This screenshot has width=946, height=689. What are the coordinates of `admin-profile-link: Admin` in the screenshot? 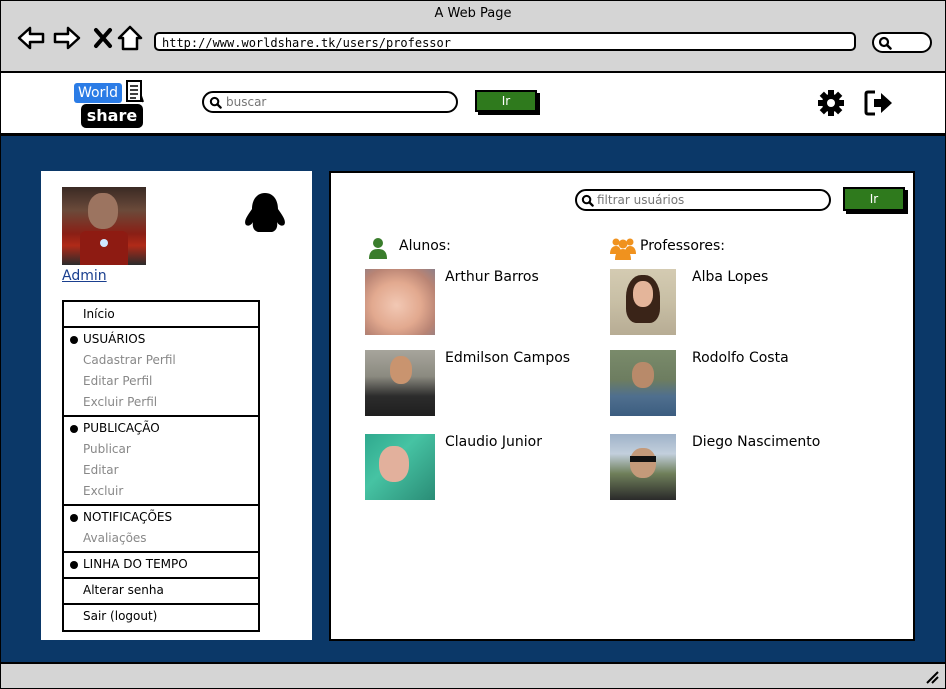 It's located at (84, 276).